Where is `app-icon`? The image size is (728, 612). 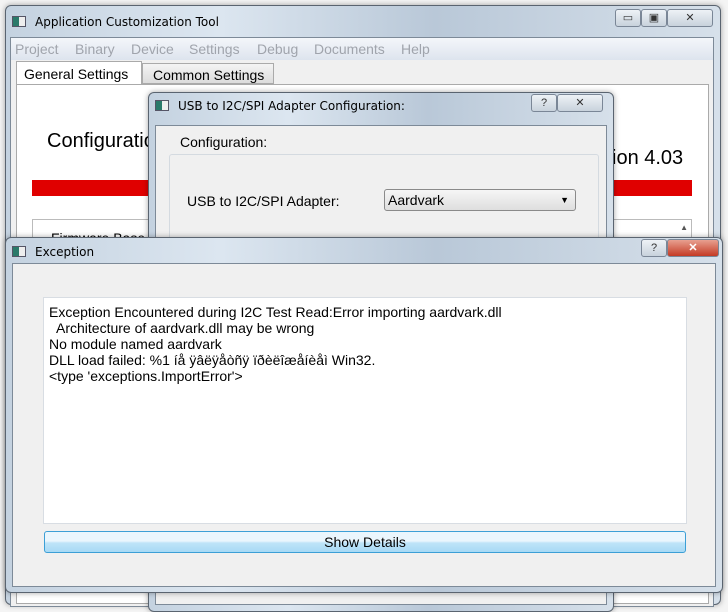 app-icon is located at coordinates (19, 21).